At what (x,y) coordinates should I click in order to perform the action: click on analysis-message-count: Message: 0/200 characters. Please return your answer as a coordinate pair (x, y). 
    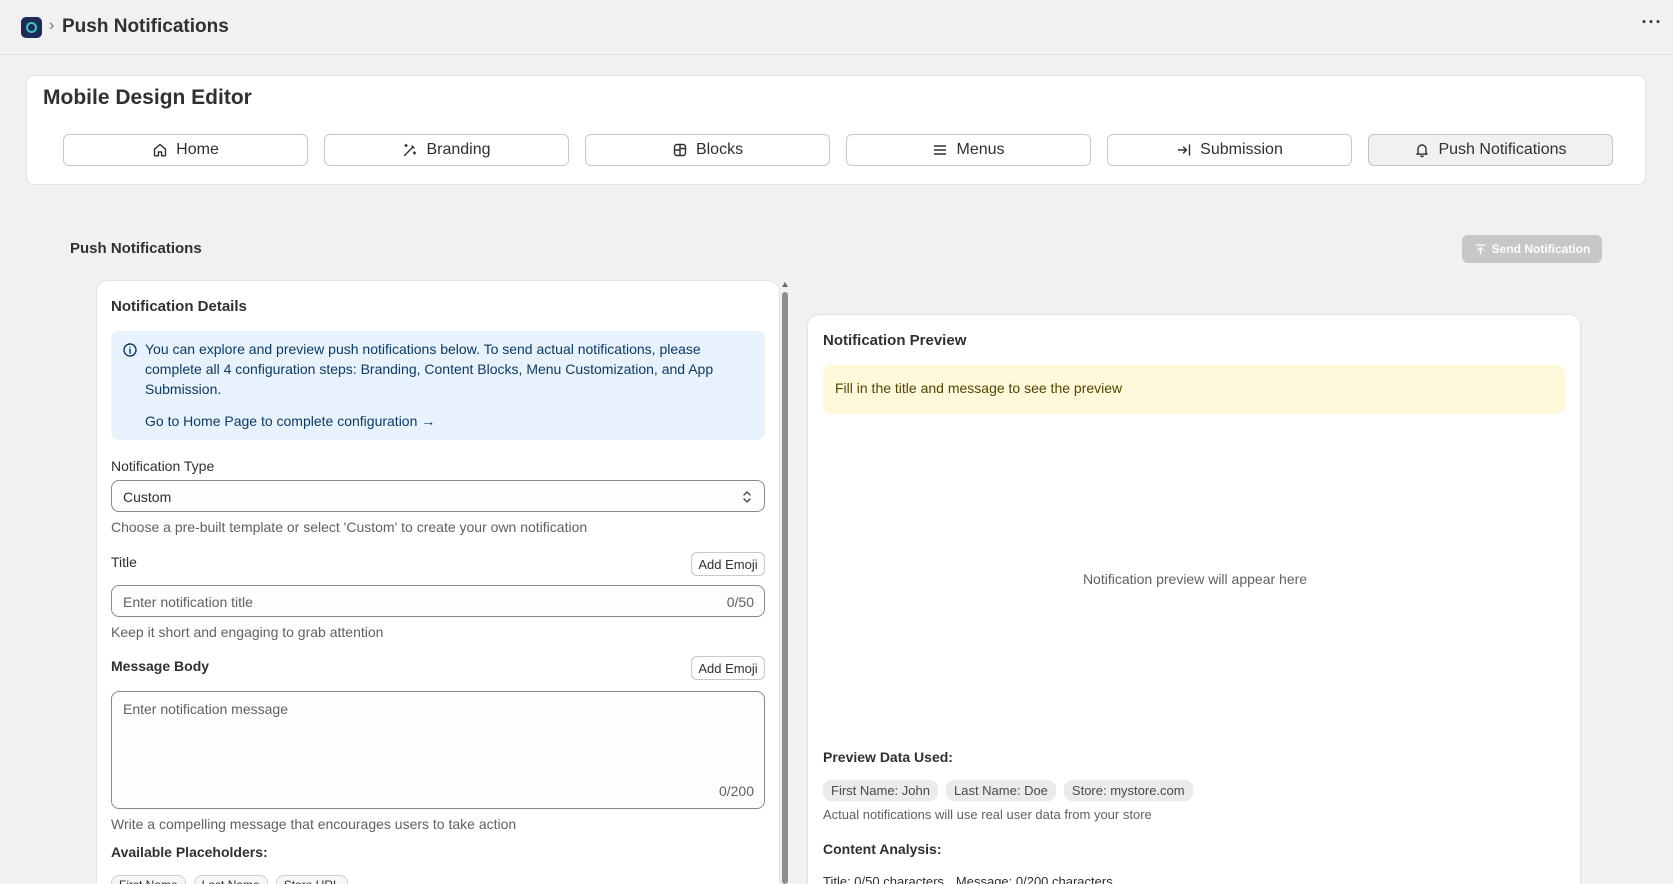
    Looking at the image, I should click on (1034, 879).